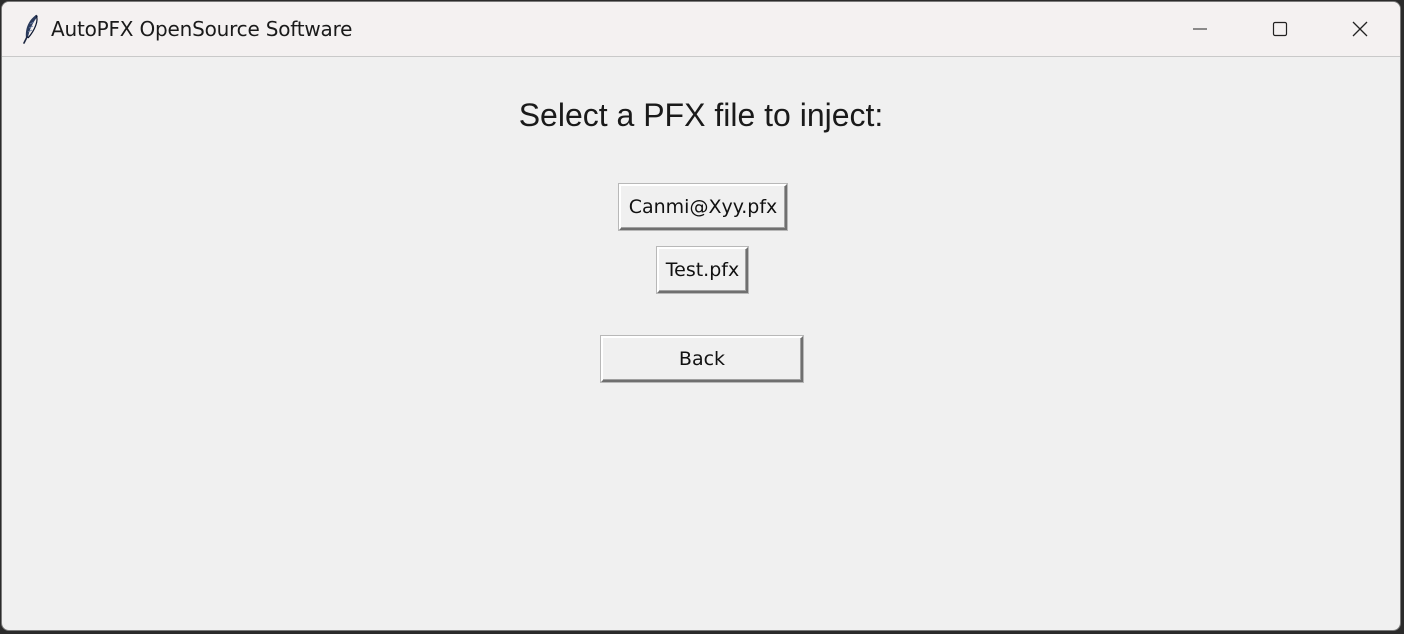 The image size is (1404, 634). What do you see at coordinates (703, 207) in the screenshot?
I see `pfx-file-button: Canmi@Xyy.pfx` at bounding box center [703, 207].